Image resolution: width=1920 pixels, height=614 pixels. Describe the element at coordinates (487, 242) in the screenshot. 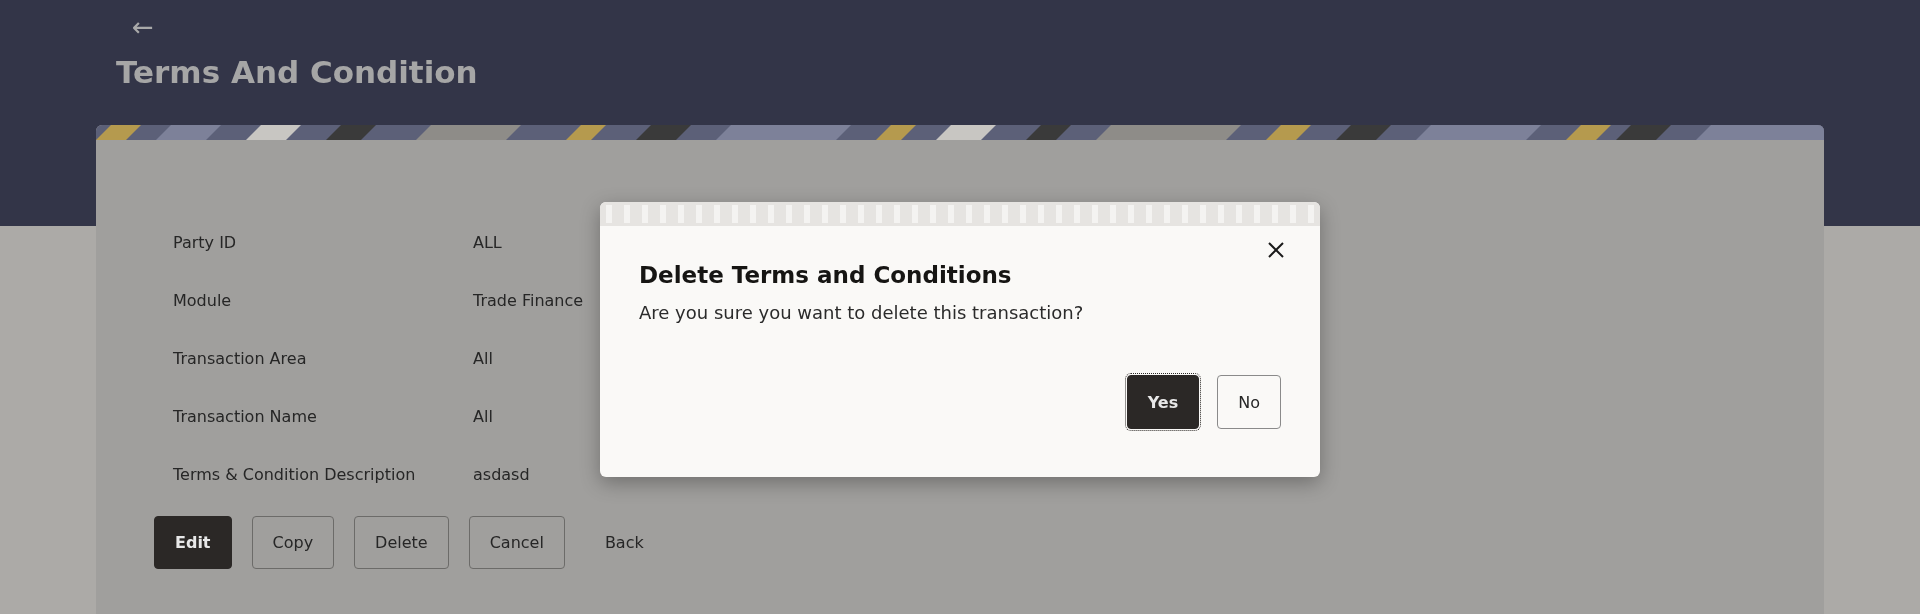

I see `field-value: ALL` at that location.